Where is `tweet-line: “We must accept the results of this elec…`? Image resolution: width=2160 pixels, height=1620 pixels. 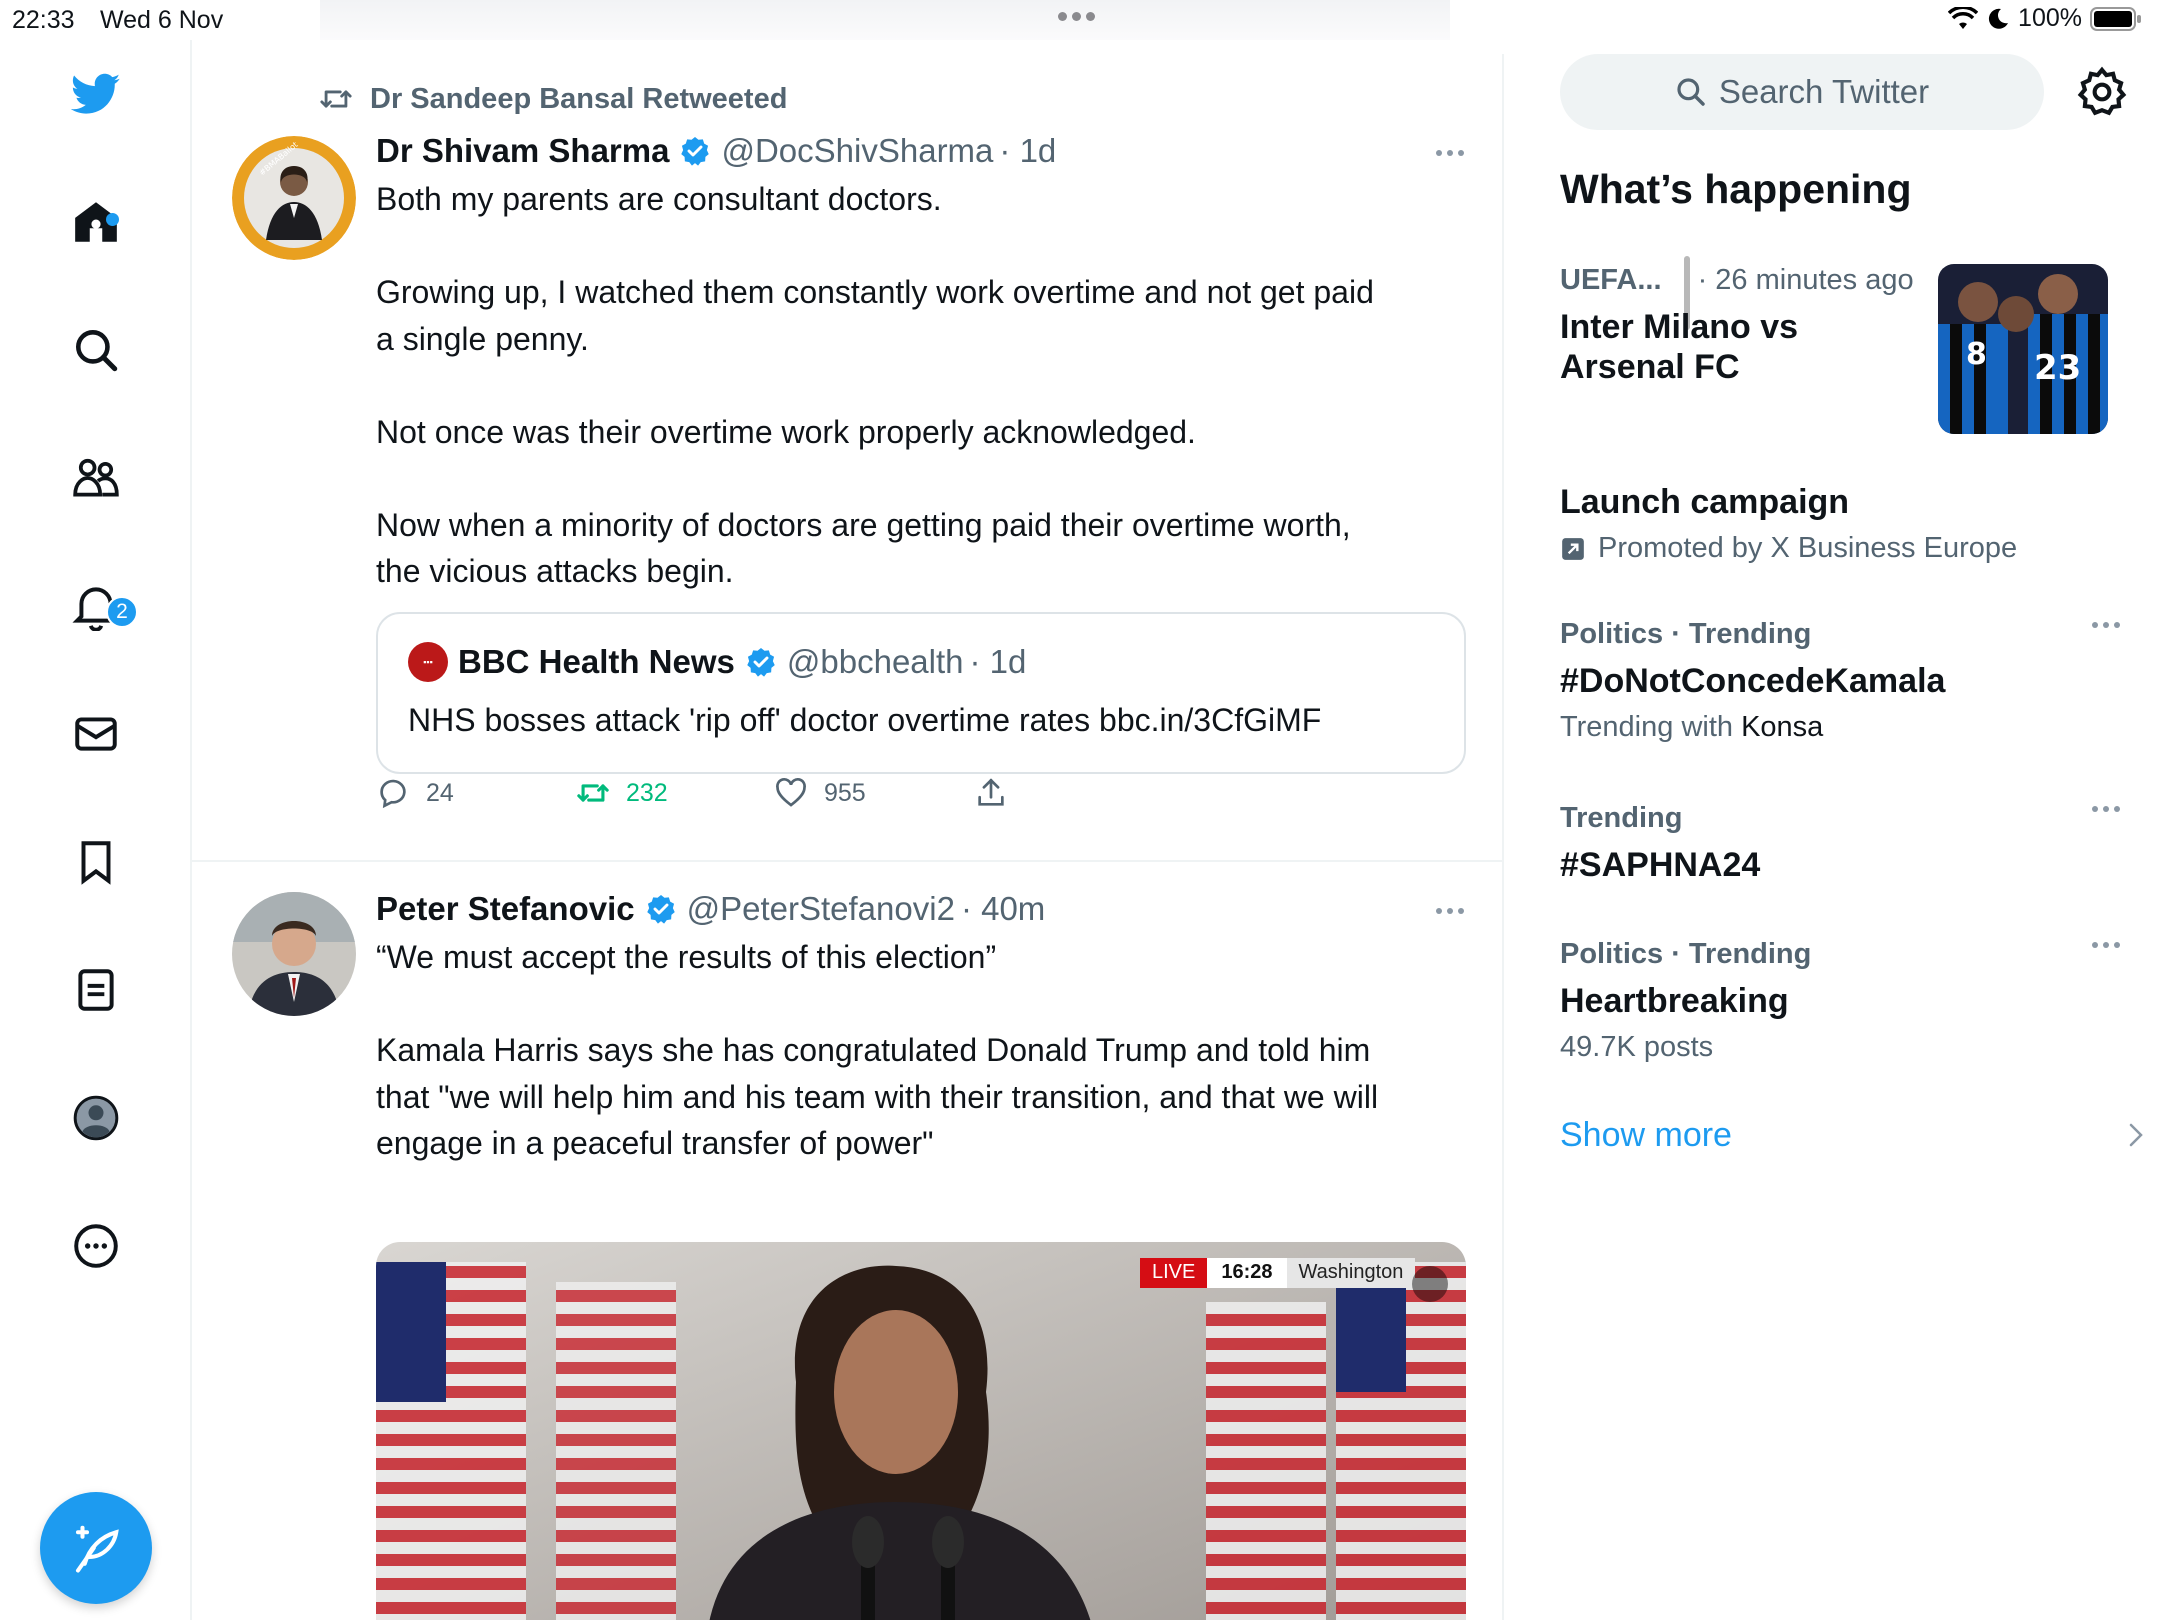
tweet-line: “We must accept the results of this elec… is located at coordinates (686, 957).